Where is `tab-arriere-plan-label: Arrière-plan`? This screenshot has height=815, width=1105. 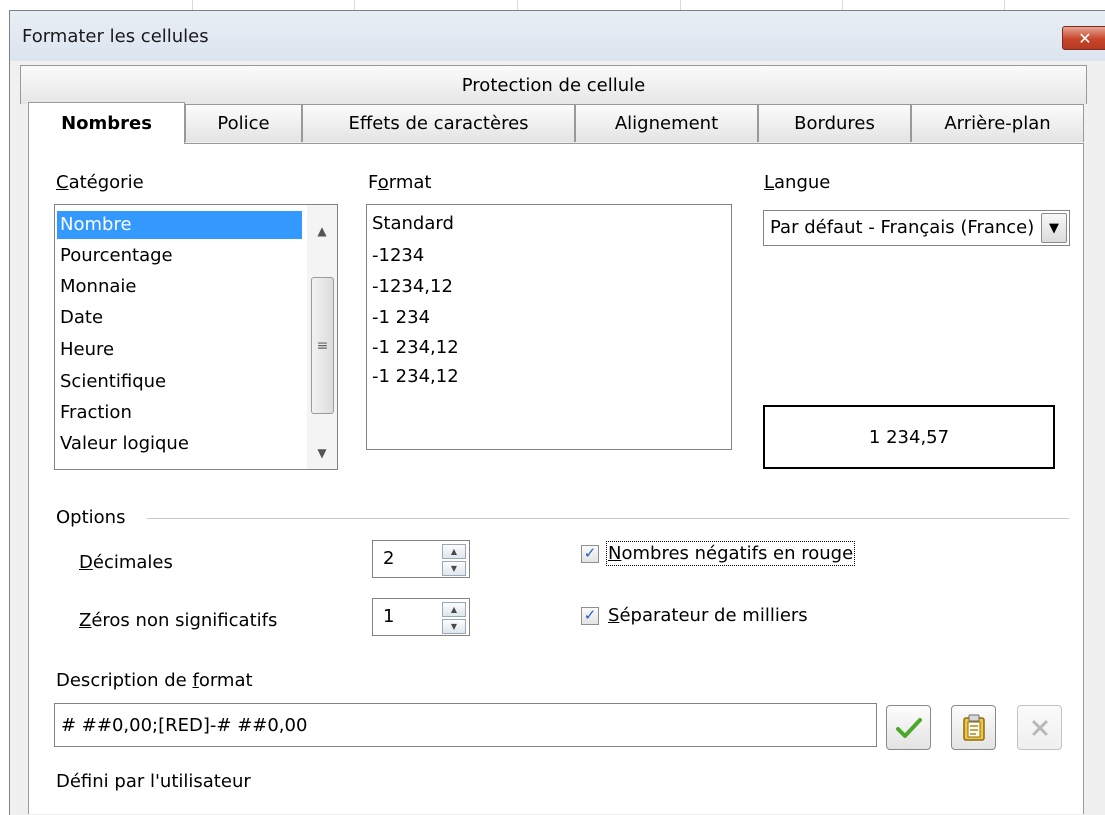
tab-arriere-plan-label: Arrière-plan is located at coordinates (997, 123).